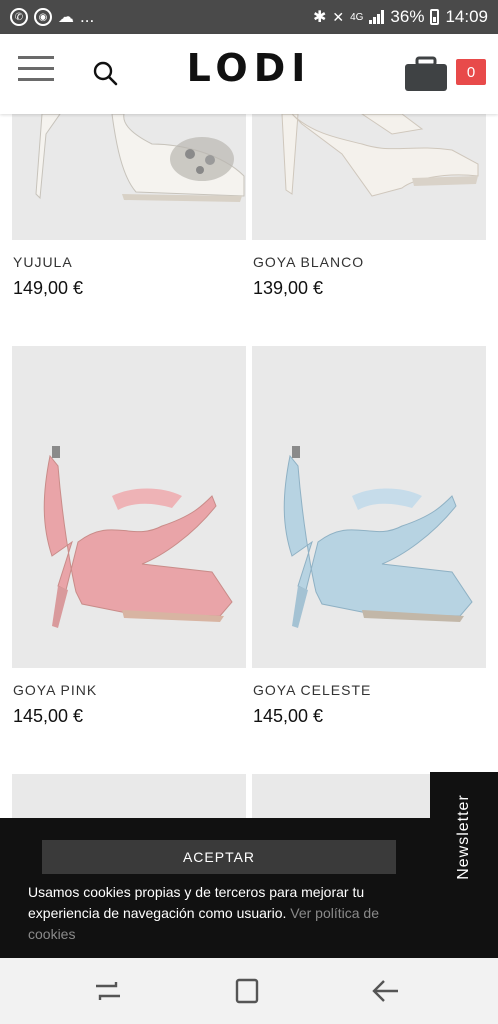 The height and width of the screenshot is (1024, 498). What do you see at coordinates (19, 17) in the screenshot?
I see `whatsapp-icon: ✆` at bounding box center [19, 17].